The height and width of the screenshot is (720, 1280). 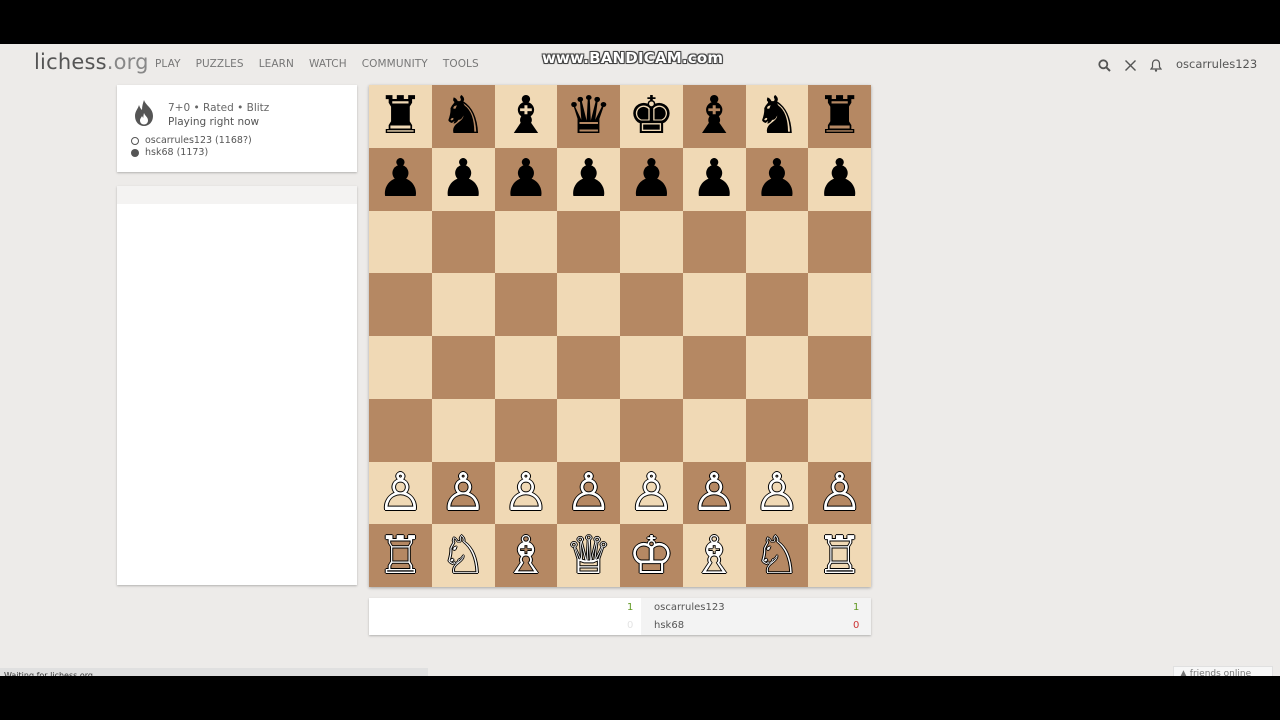 What do you see at coordinates (463, 430) in the screenshot?
I see `square-b3` at bounding box center [463, 430].